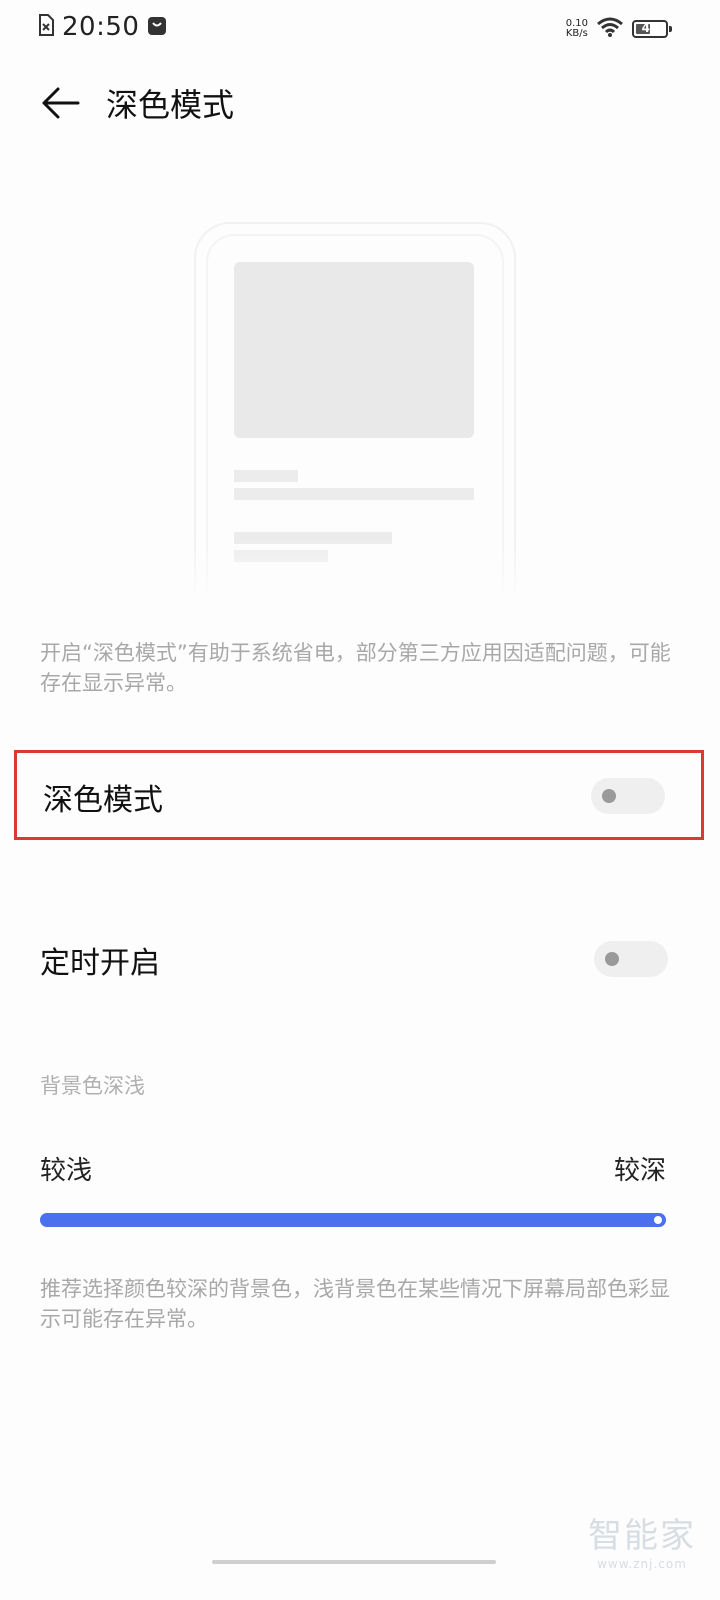  I want to click on preview-image-placeholder, so click(354, 350).